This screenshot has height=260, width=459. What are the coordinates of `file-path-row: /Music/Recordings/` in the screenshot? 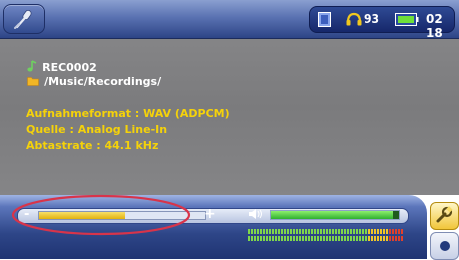 It's located at (94, 79).